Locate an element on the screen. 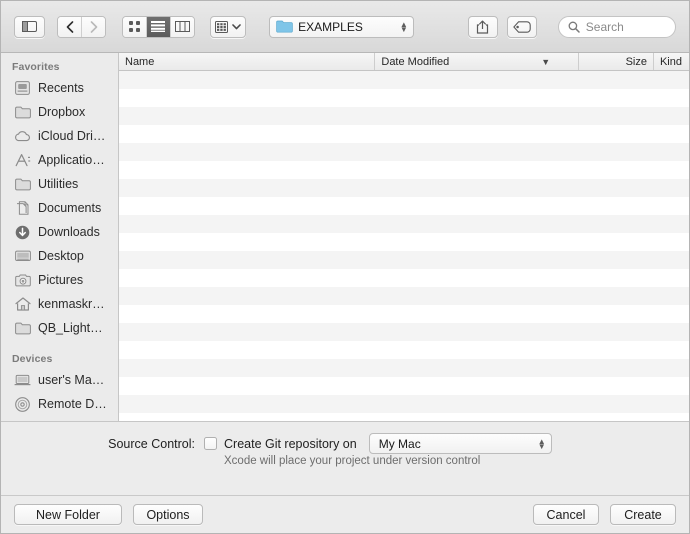 This screenshot has width=690, height=534. sidebar-section-header-devices: Devices is located at coordinates (32, 359).